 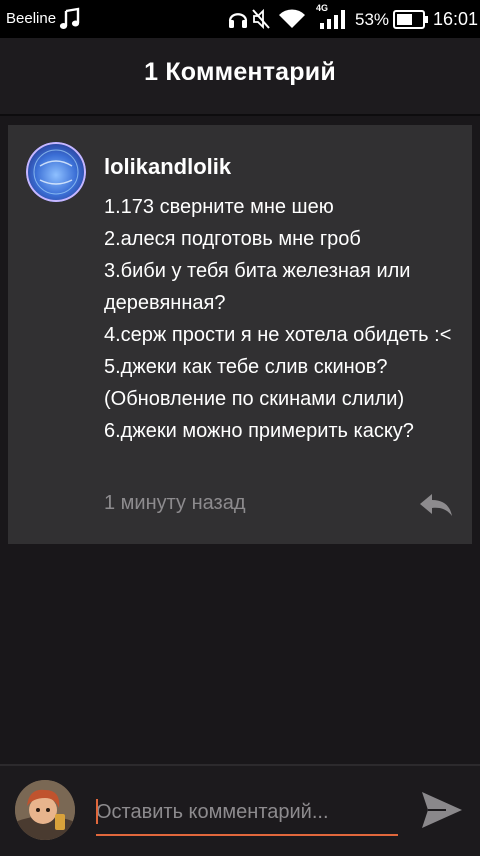 What do you see at coordinates (261, 19) in the screenshot?
I see `mute-icon` at bounding box center [261, 19].